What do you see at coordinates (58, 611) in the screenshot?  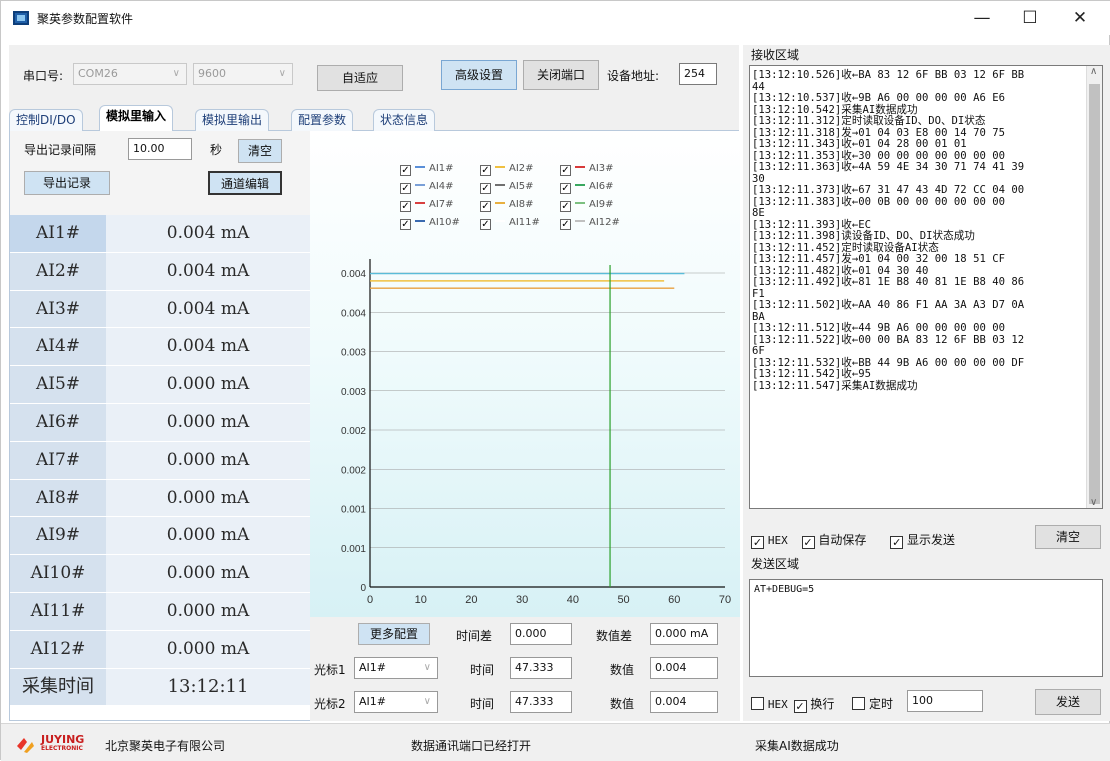 I see `ai-channel-name: AI11#` at bounding box center [58, 611].